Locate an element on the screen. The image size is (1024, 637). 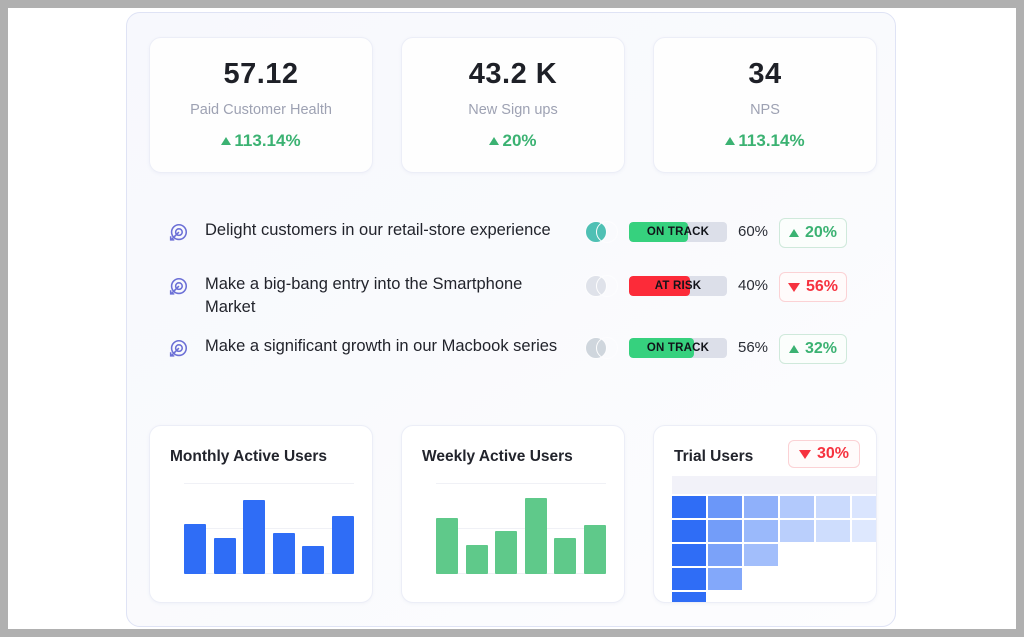
goal-trend-badge: 32% is located at coordinates (813, 348).